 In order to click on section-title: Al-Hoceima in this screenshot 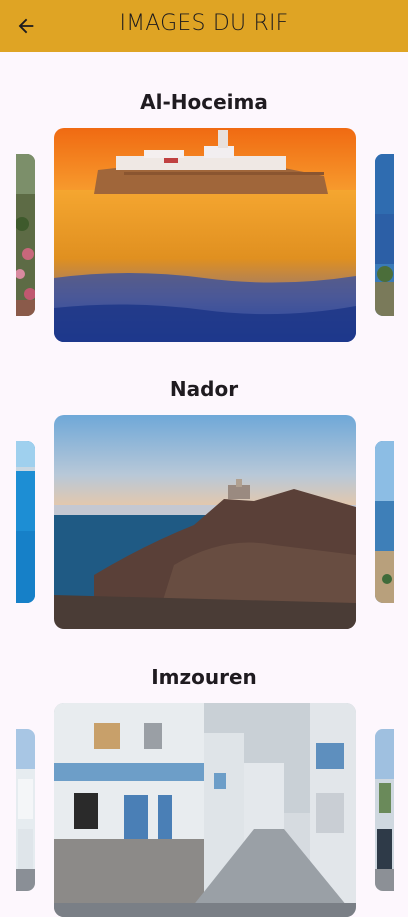, I will do `click(204, 102)`.